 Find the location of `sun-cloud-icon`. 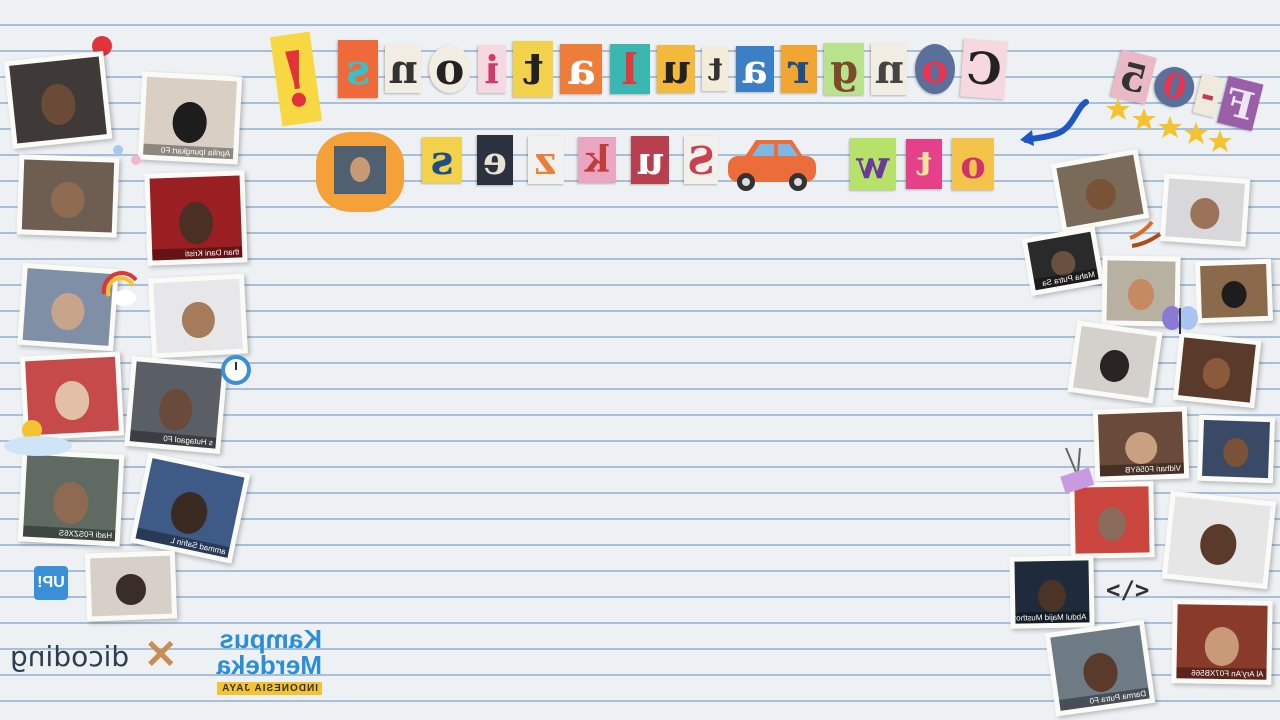

sun-cloud-icon is located at coordinates (38, 438).